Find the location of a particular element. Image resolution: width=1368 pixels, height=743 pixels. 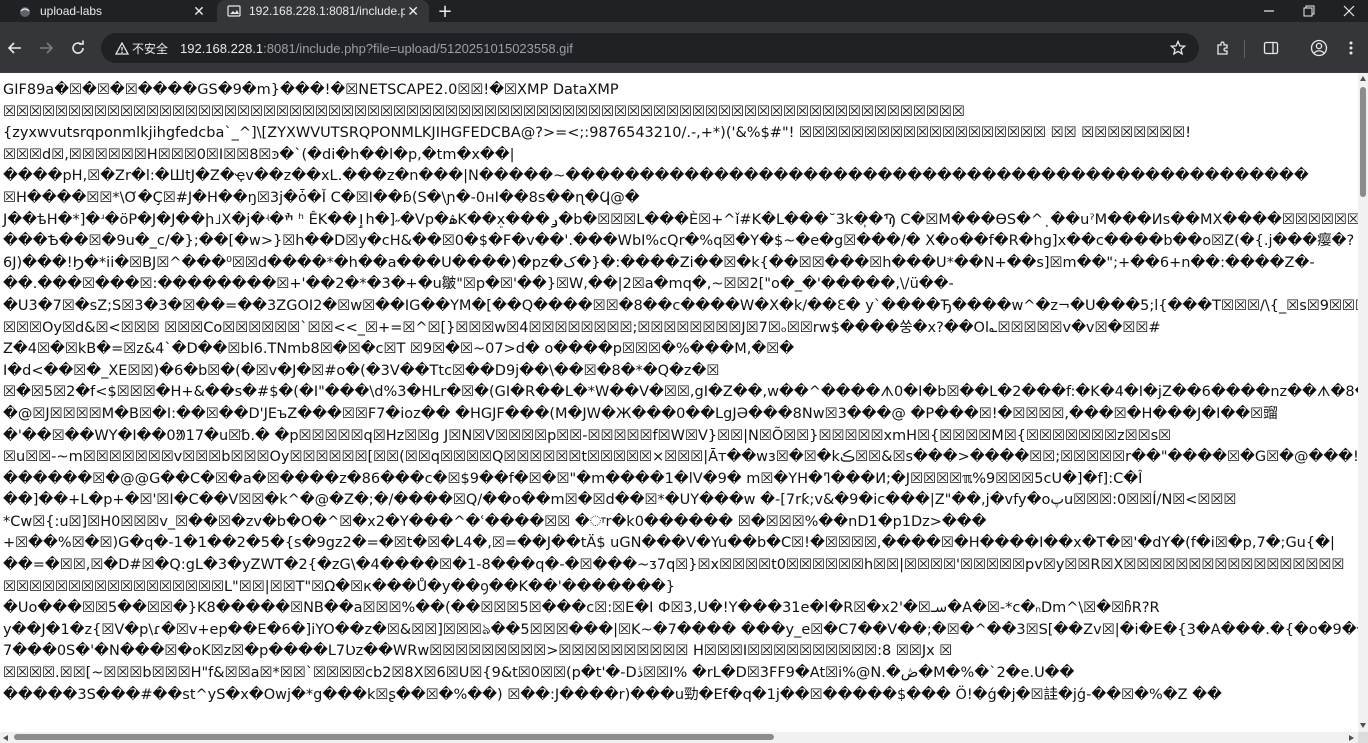

star-icon is located at coordinates (1178, 48).